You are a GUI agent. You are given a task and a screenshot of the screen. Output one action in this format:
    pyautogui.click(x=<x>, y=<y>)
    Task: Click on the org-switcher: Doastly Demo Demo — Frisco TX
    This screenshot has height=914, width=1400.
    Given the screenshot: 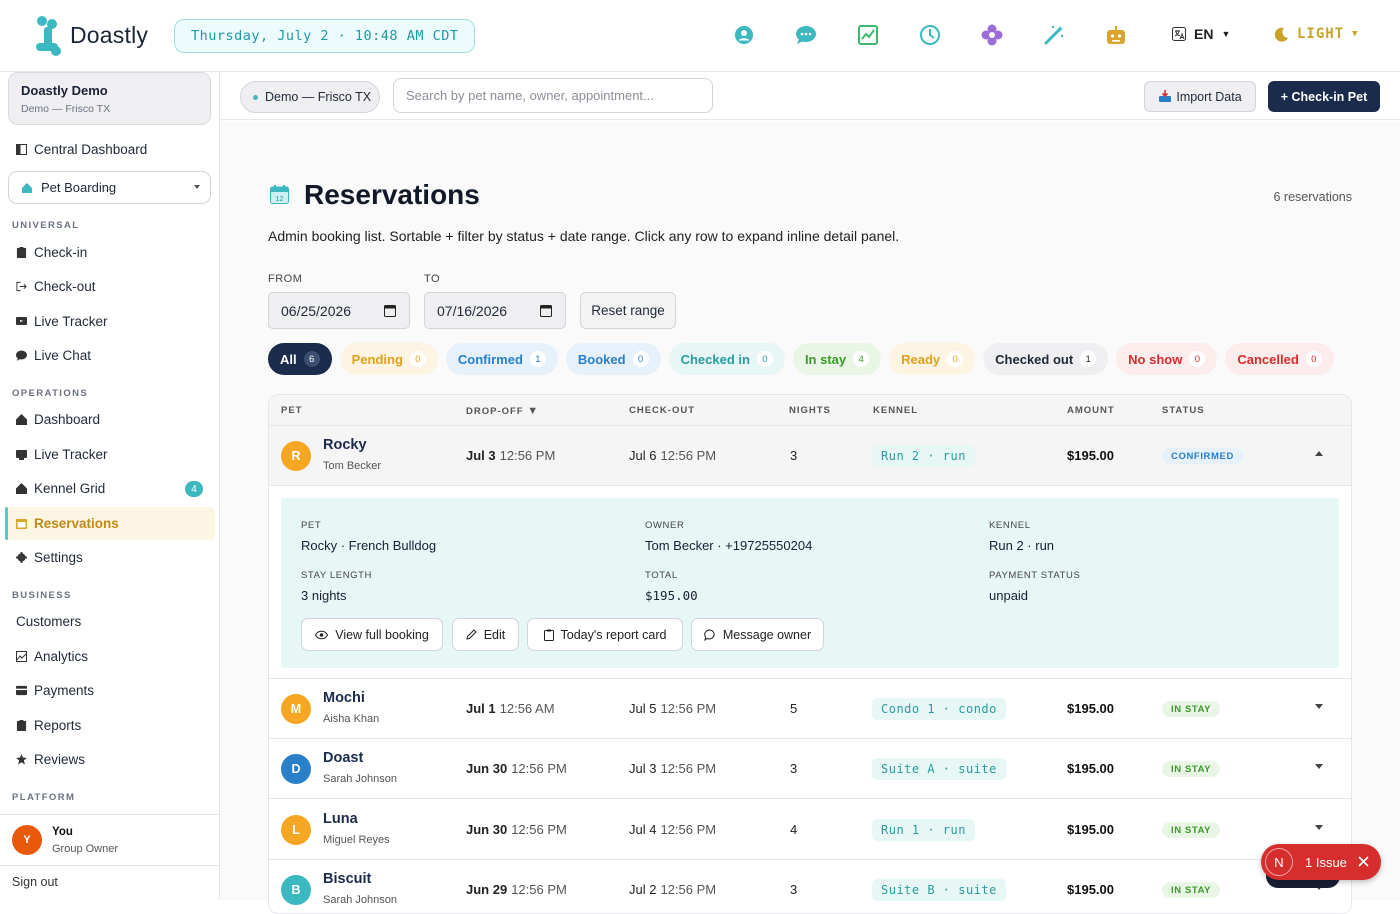 What is the action you would take?
    pyautogui.click(x=109, y=98)
    